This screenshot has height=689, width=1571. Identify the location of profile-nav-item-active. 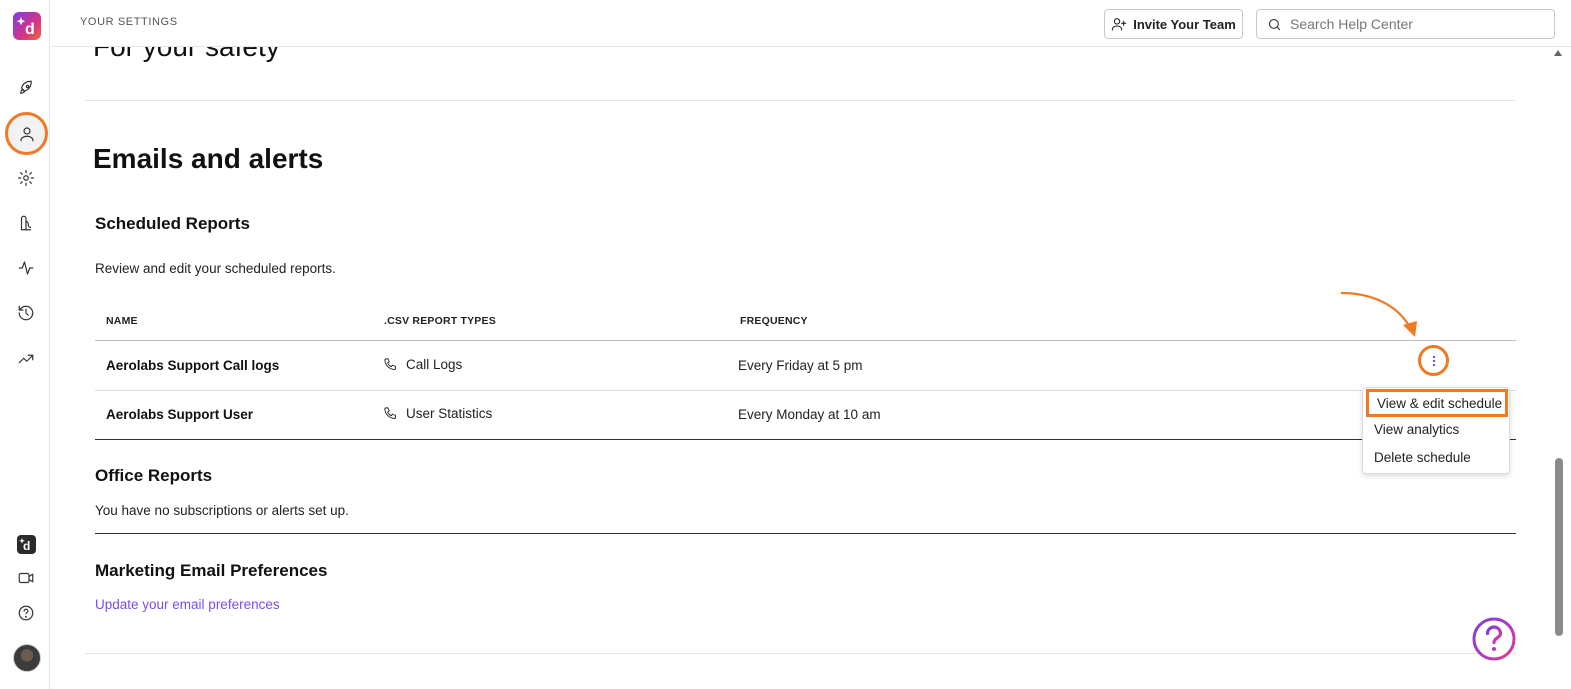
(26, 133).